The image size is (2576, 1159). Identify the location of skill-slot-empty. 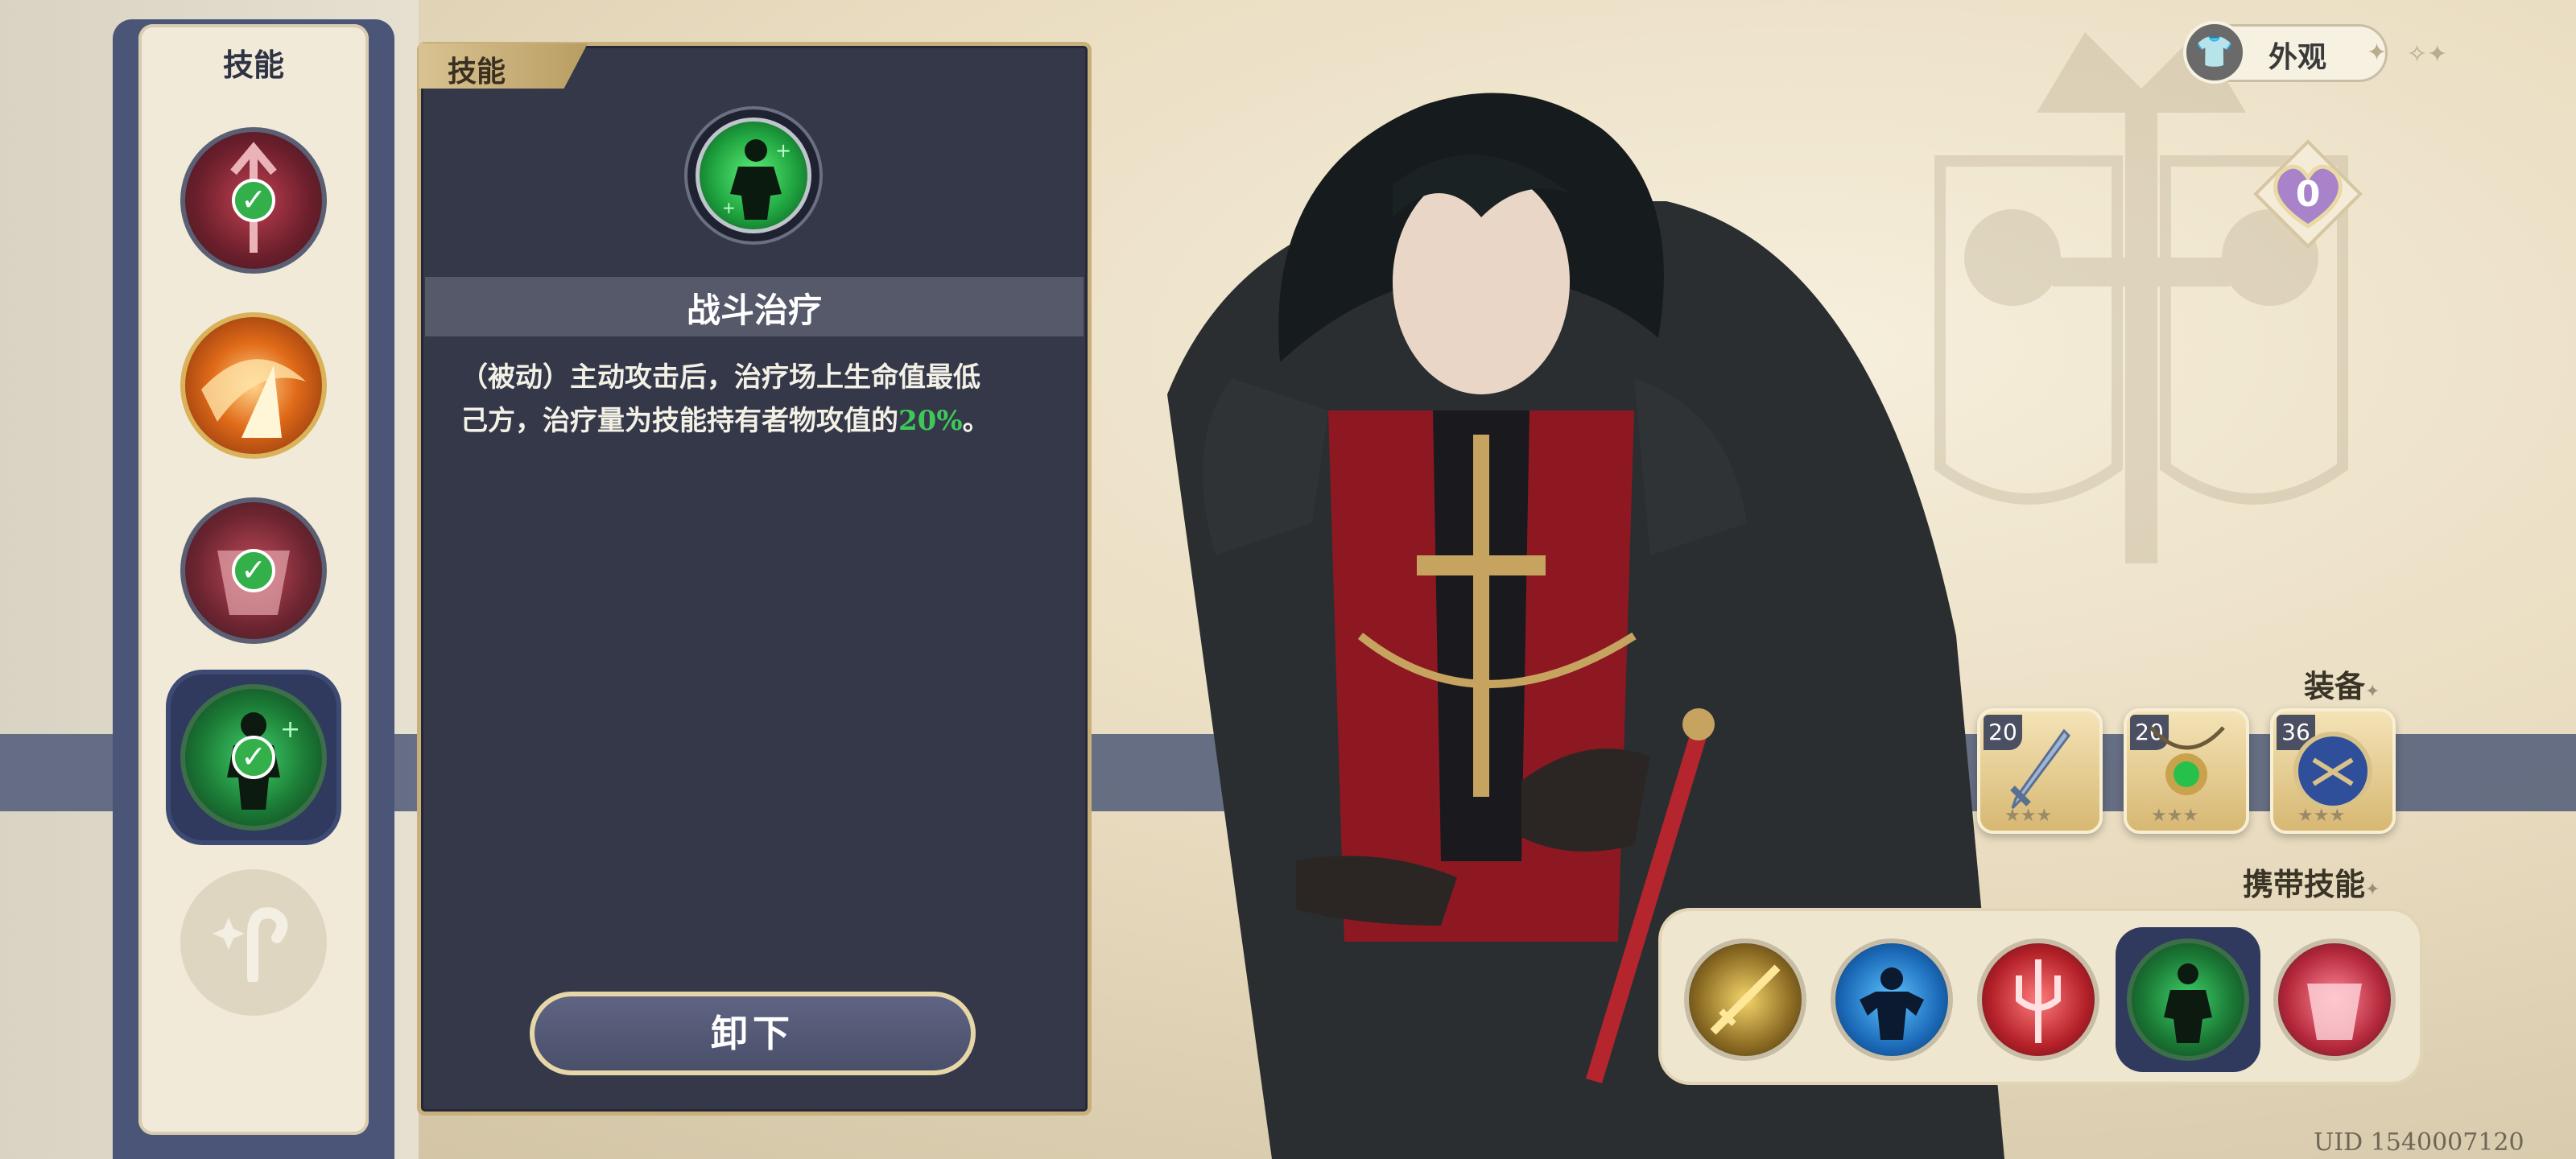
(253, 942).